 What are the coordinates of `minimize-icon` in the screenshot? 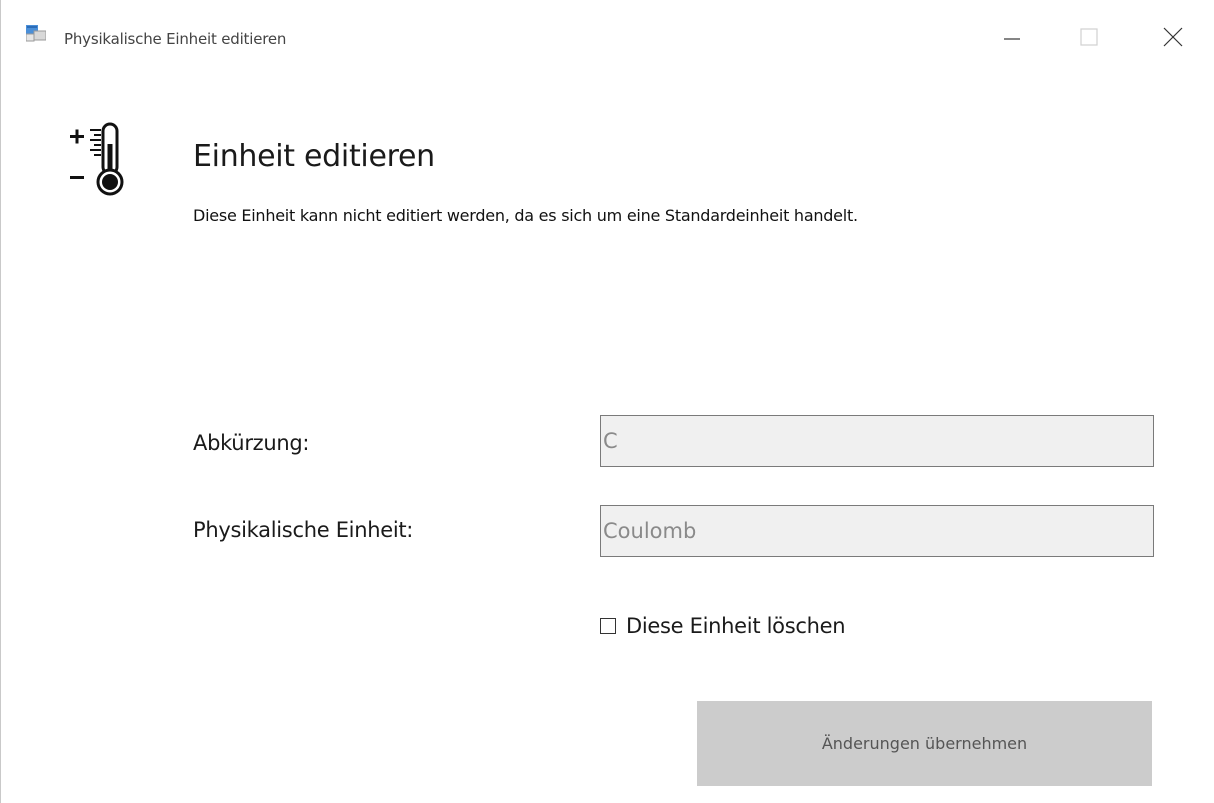 It's located at (1012, 39).